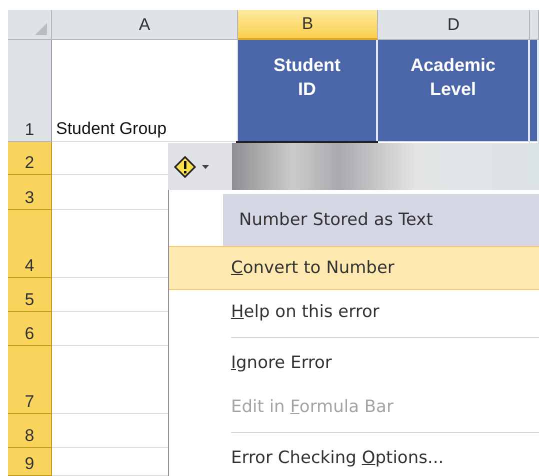 This screenshot has height=476, width=539. I want to click on corner-triangle-icon, so click(41, 29).